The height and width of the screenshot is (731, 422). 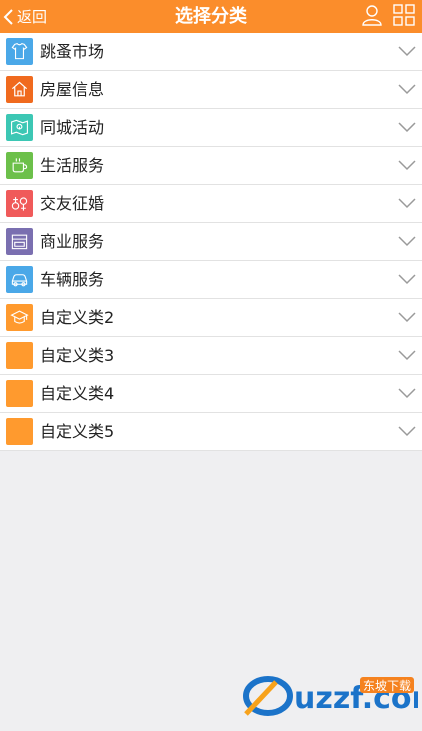 I want to click on gender-icon, so click(x=19, y=203).